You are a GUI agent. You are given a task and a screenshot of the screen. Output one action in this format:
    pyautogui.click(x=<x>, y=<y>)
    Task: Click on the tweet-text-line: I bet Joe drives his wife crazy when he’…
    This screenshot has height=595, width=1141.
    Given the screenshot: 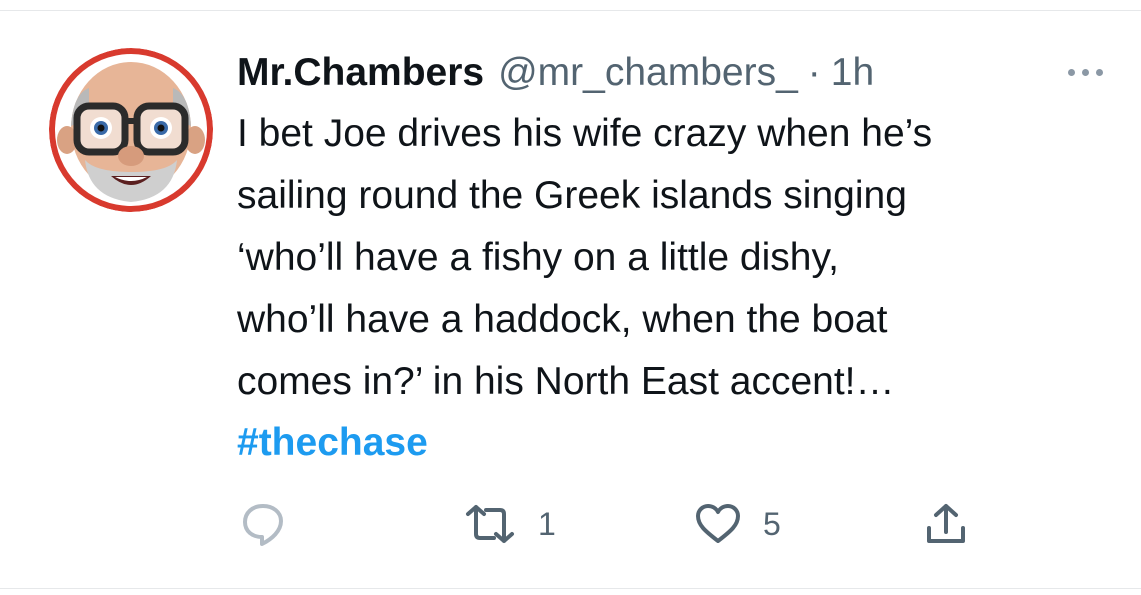 What is the action you would take?
    pyautogui.click(x=585, y=133)
    